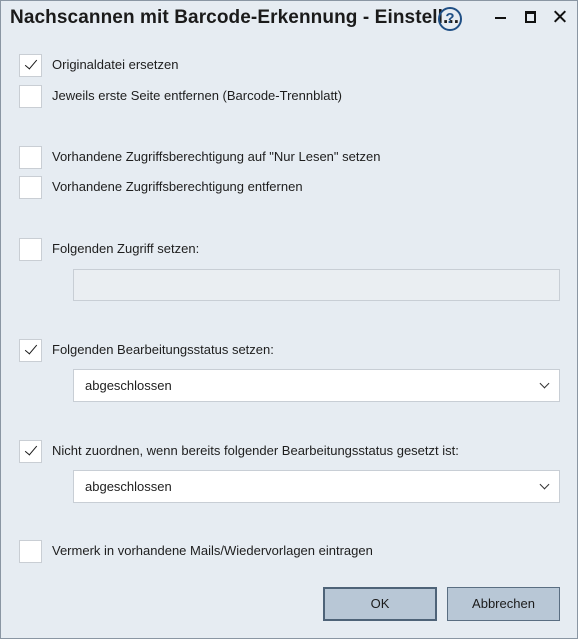 The width and height of the screenshot is (578, 639). What do you see at coordinates (450, 19) in the screenshot?
I see `help-icon: ?` at bounding box center [450, 19].